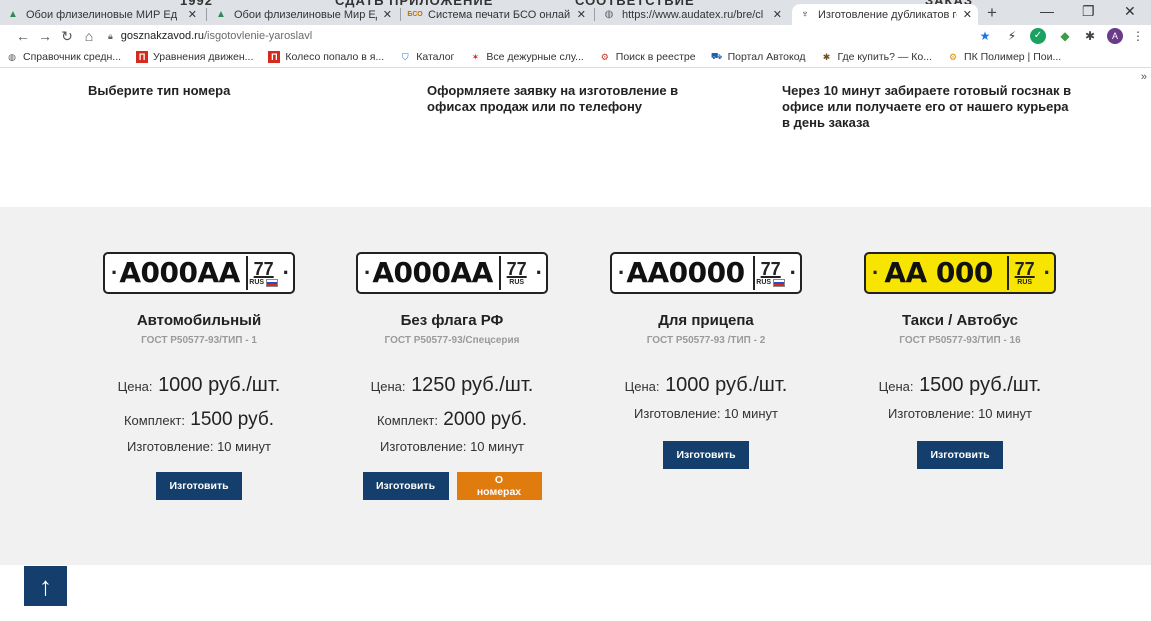 The image size is (1151, 621). What do you see at coordinates (685, 272) in the screenshot?
I see `plate-number: АА0000` at bounding box center [685, 272].